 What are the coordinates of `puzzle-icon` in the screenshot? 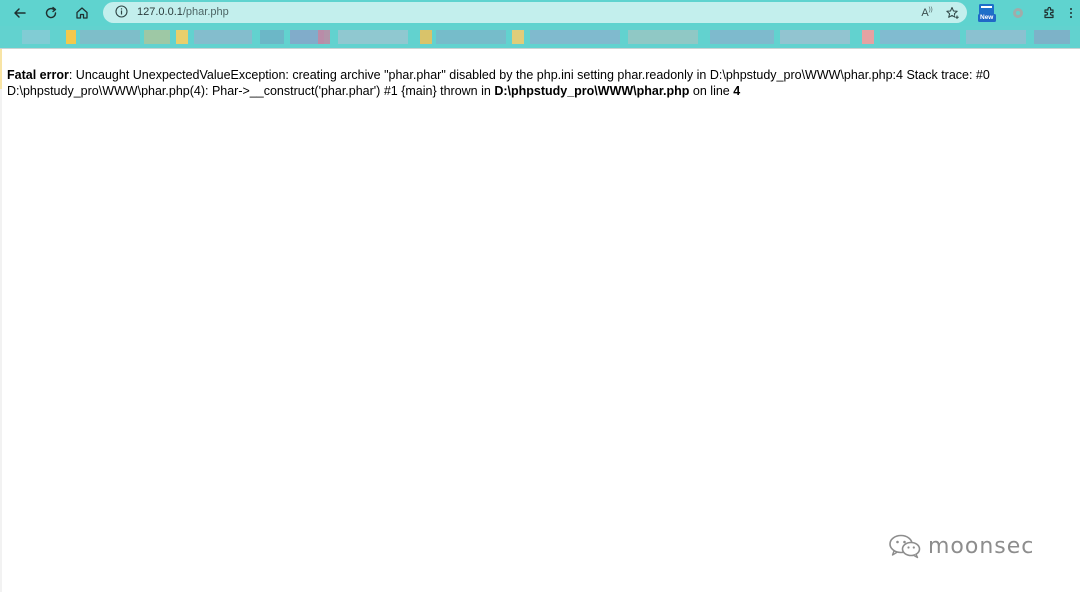 It's located at (1049, 12).